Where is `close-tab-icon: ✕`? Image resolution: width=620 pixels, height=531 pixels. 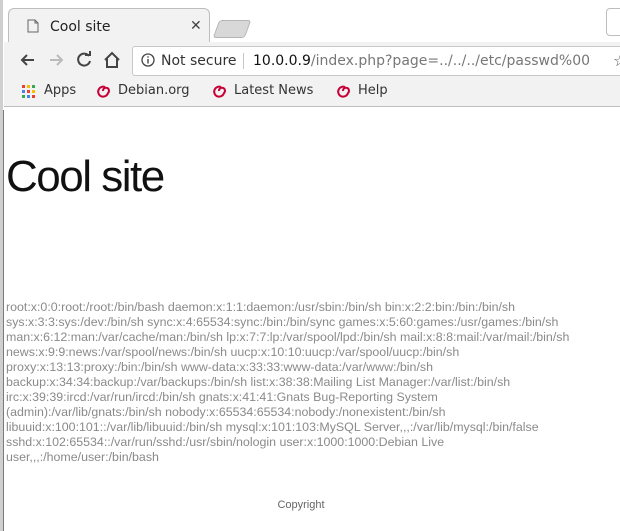
close-tab-icon: ✕ is located at coordinates (196, 26).